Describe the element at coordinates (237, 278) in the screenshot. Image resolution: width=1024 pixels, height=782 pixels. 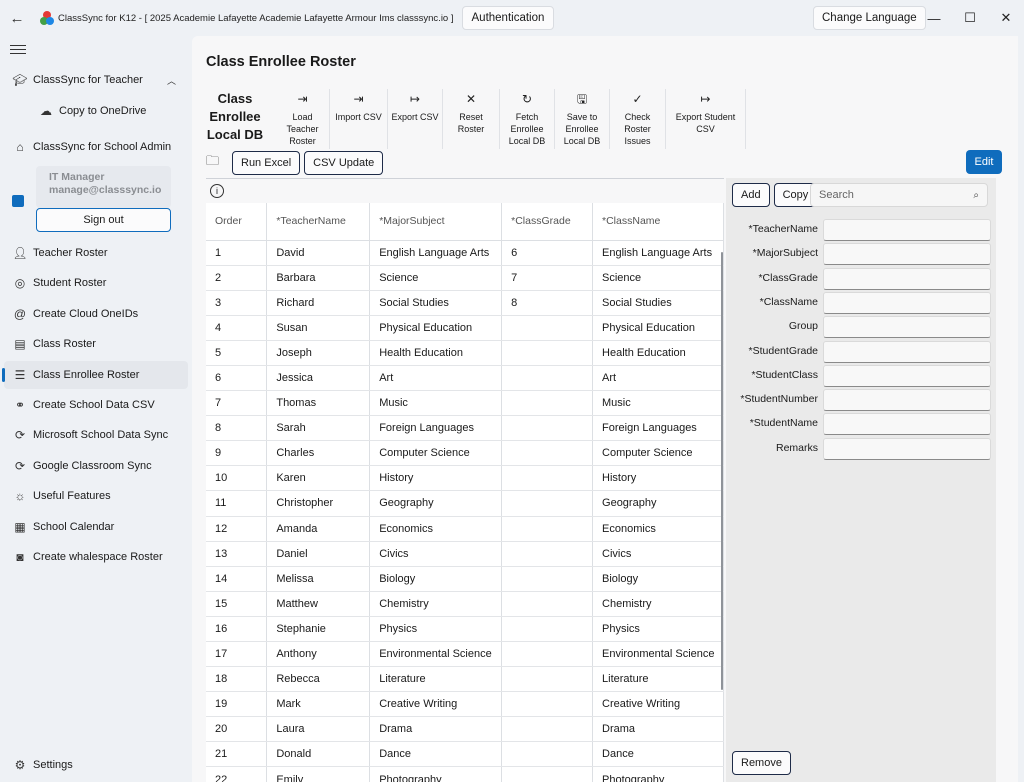
I see `table-cell: 2` at that location.